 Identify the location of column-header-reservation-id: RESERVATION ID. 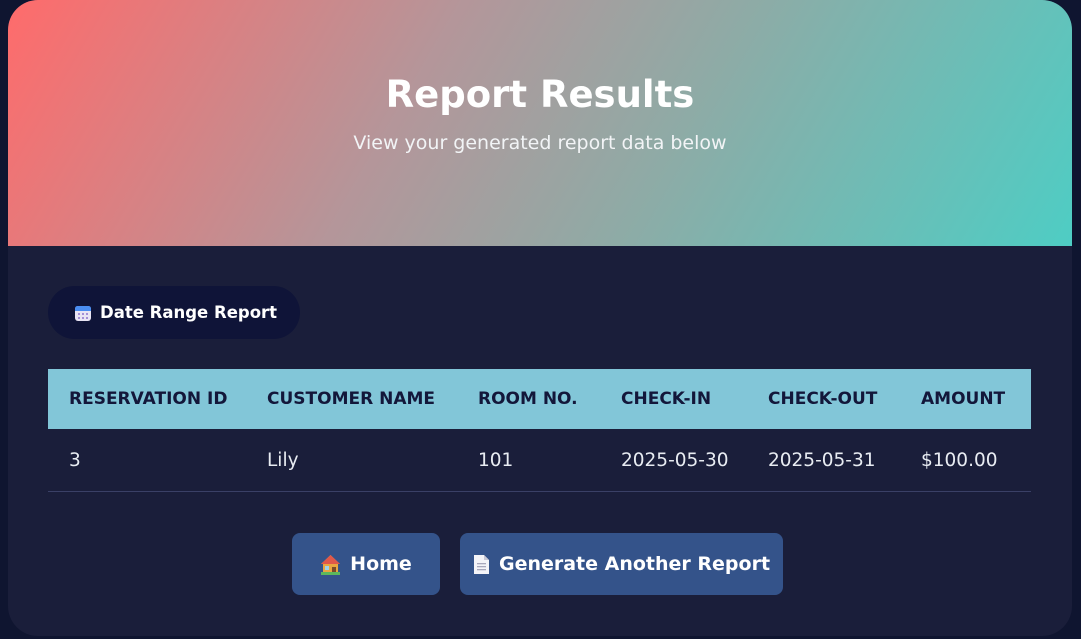
(147, 399).